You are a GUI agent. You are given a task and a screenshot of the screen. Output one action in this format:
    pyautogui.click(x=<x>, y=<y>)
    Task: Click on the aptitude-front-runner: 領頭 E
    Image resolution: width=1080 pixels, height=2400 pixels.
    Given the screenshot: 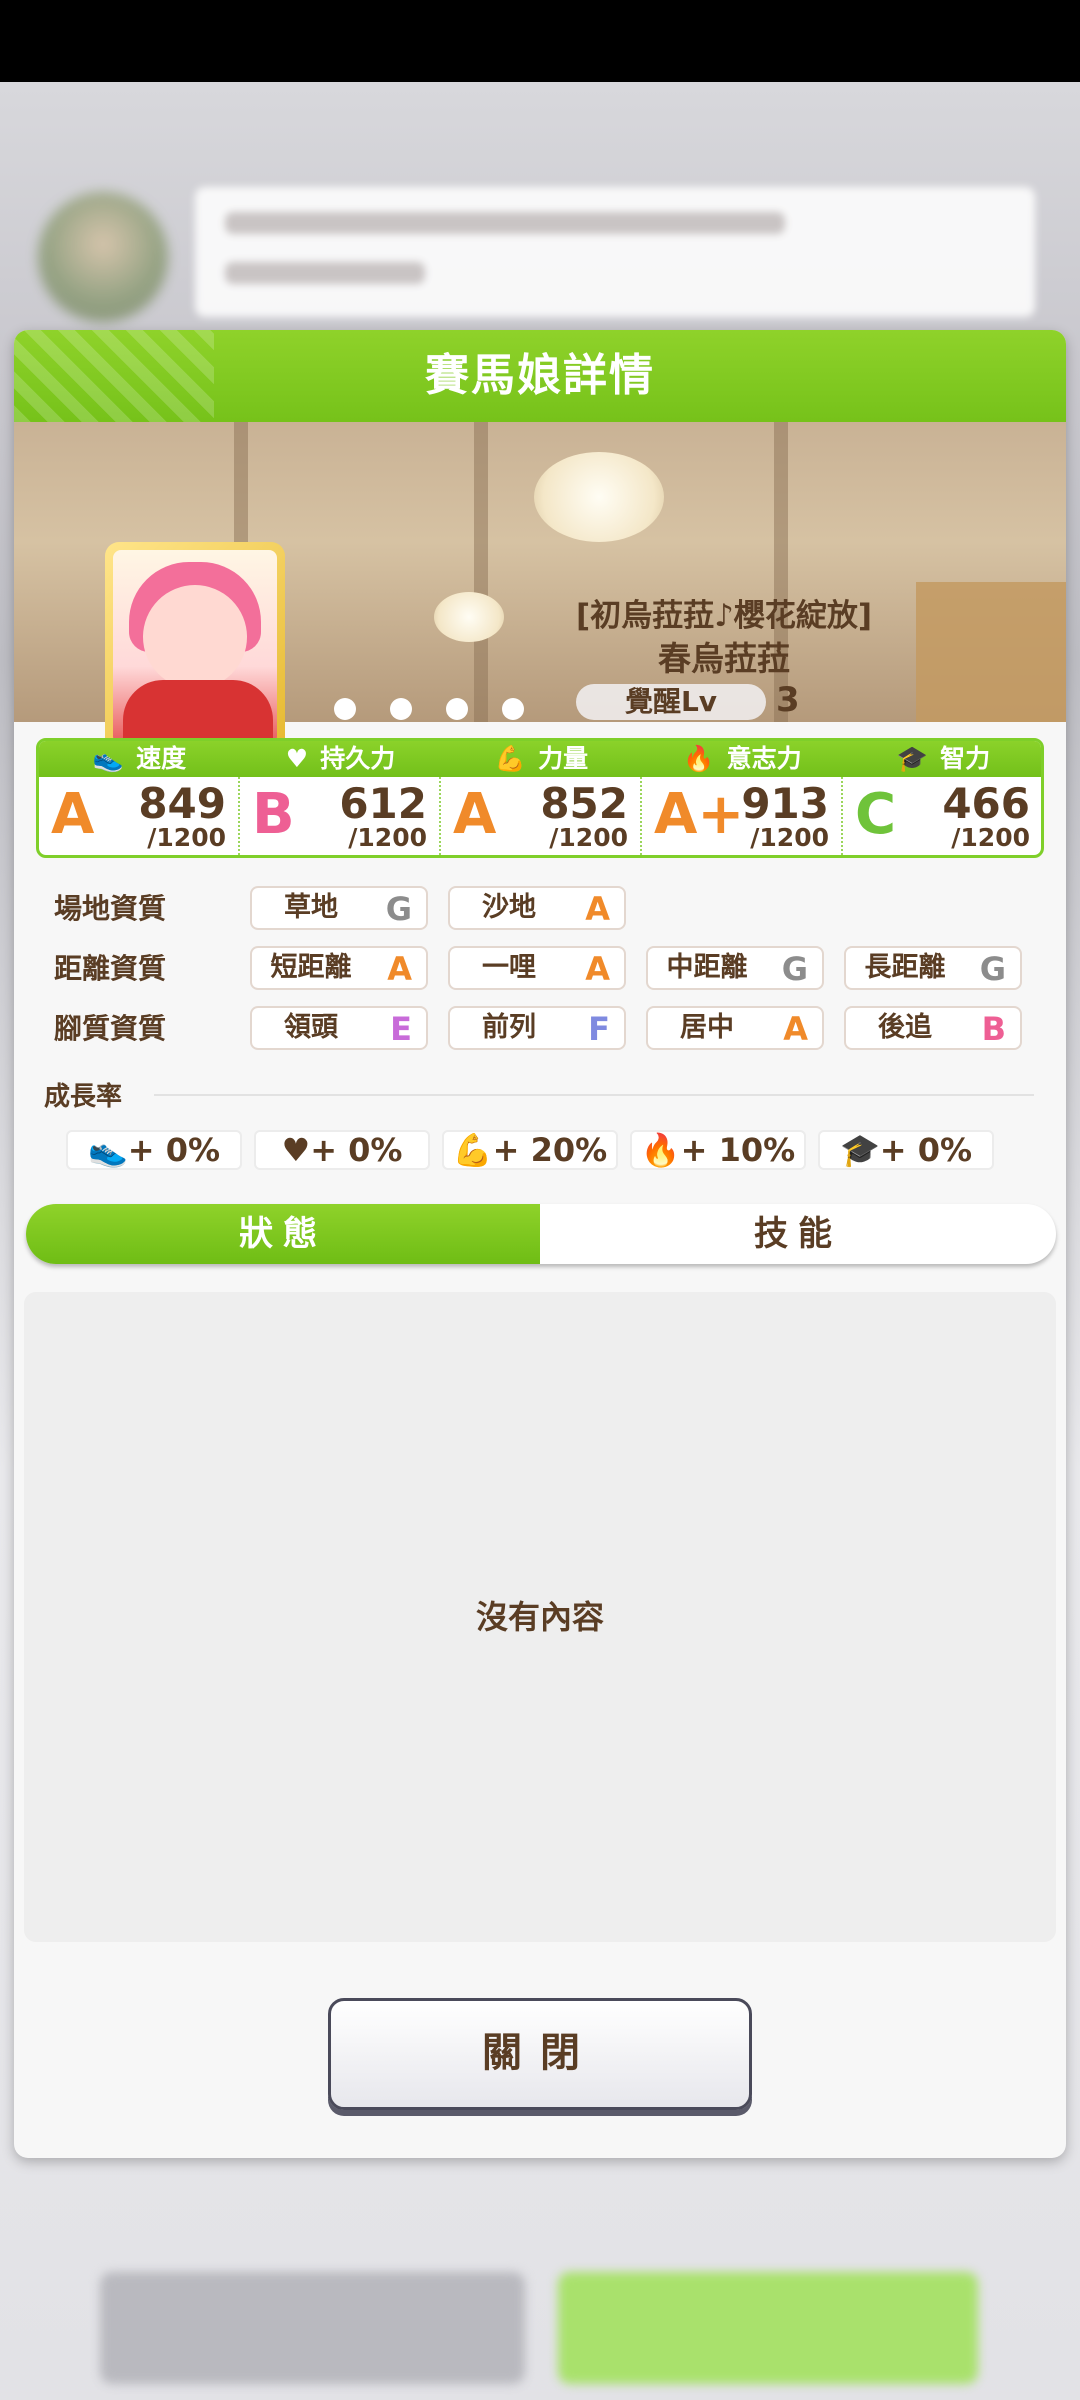 What is the action you would take?
    pyautogui.click(x=339, y=1028)
    